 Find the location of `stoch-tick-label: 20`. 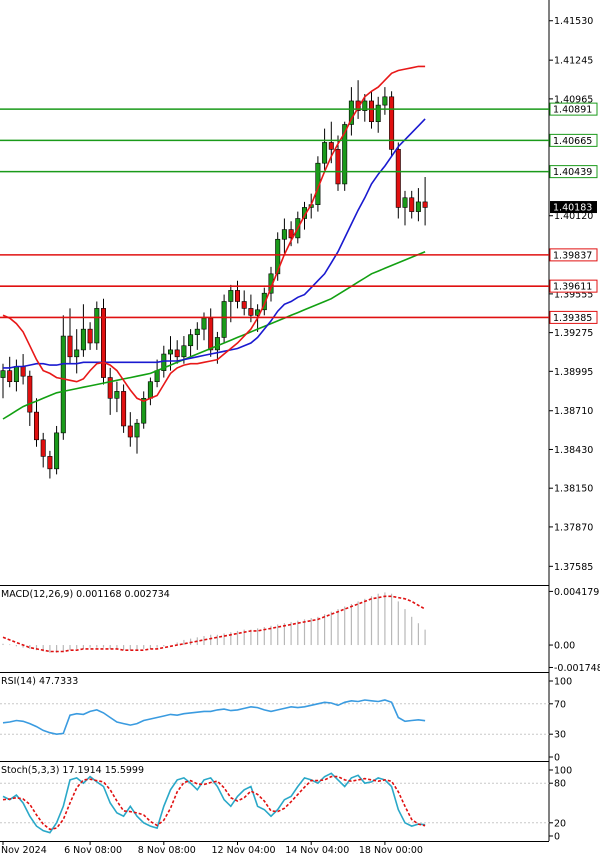

stoch-tick-label: 20 is located at coordinates (560, 823).